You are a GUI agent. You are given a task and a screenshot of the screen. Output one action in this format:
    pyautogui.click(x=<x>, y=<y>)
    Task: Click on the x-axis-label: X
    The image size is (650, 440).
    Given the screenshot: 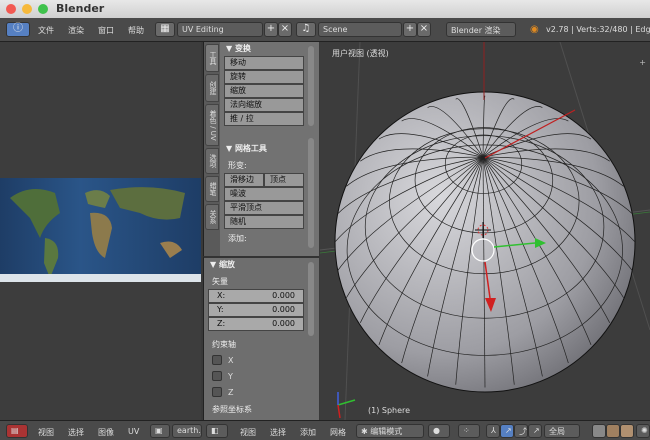 What is the action you would take?
    pyautogui.click(x=231, y=360)
    